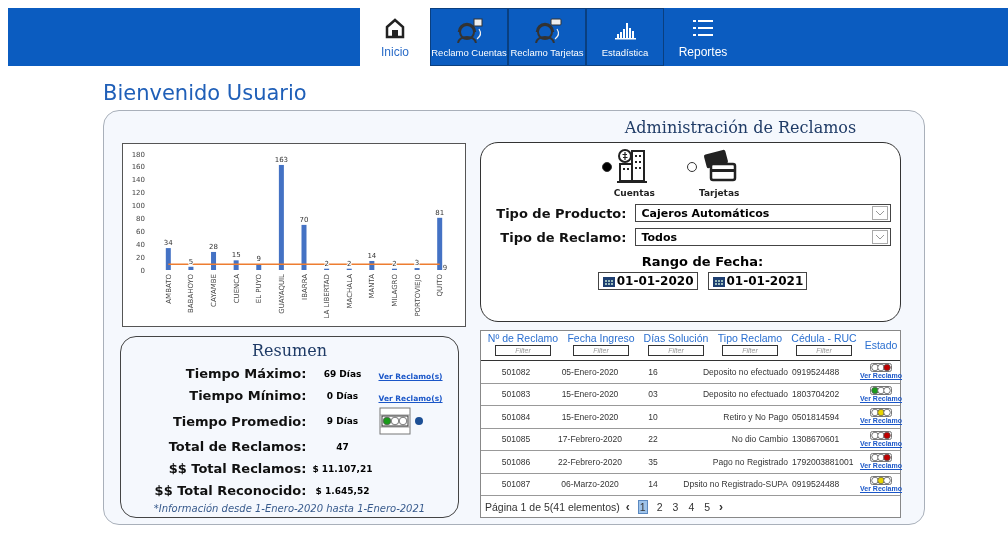  I want to click on page-link: 5, so click(707, 507).